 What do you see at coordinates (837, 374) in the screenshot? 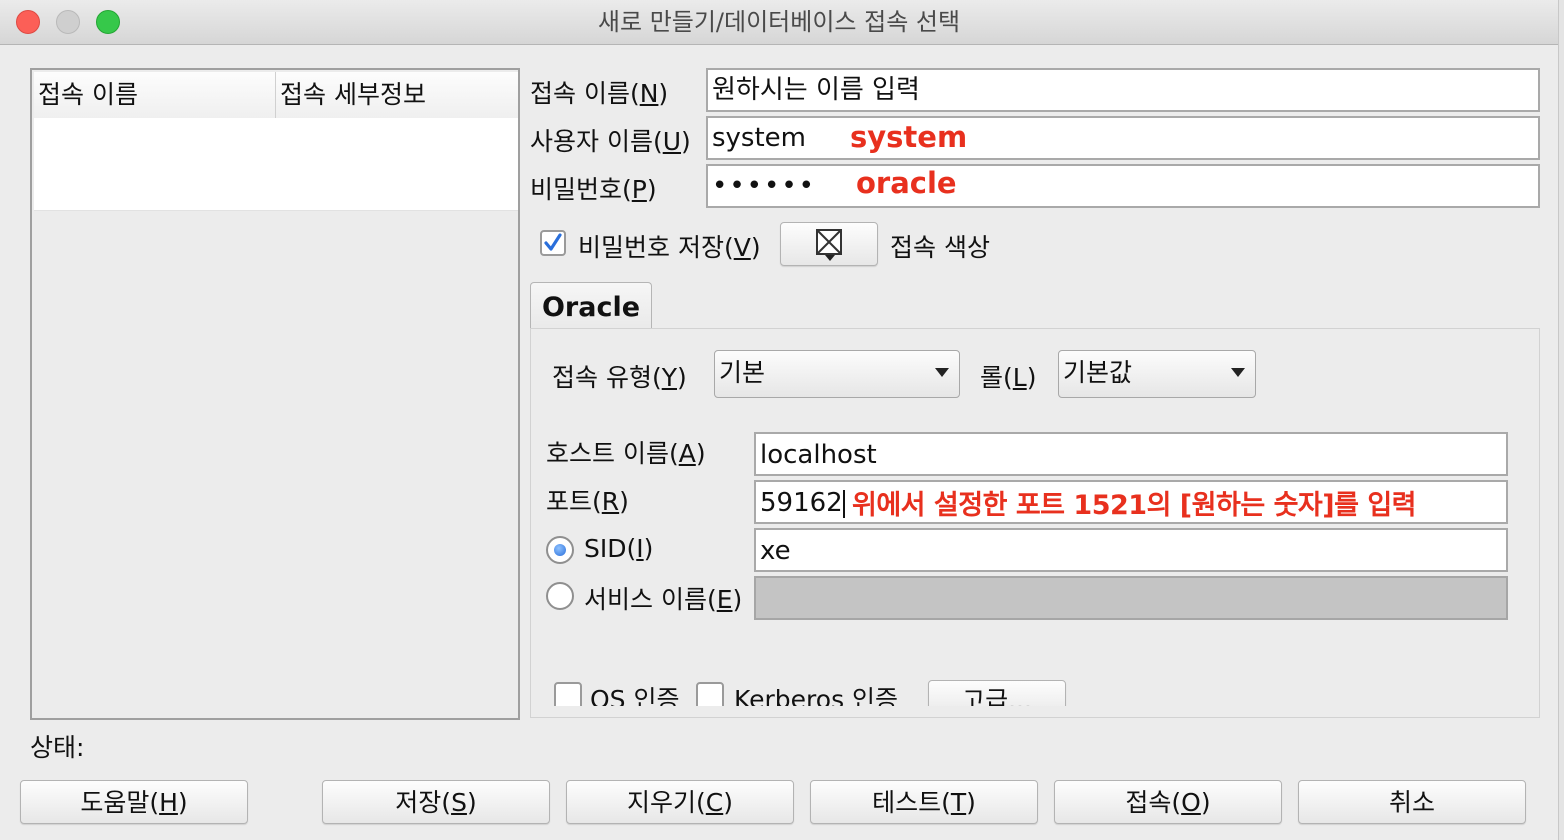
I see `conn-type-select: 기본` at bounding box center [837, 374].